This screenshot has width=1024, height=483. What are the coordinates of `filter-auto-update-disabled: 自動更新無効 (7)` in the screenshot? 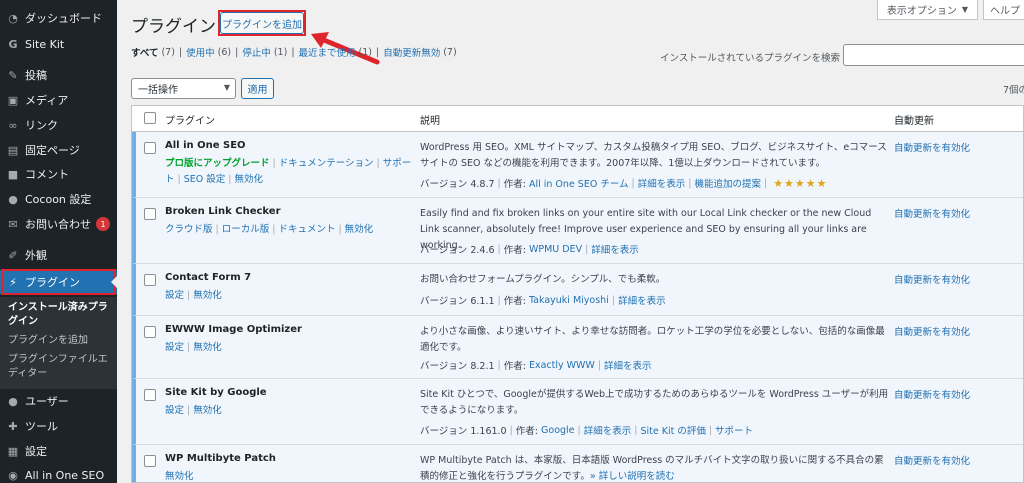 It's located at (419, 52).